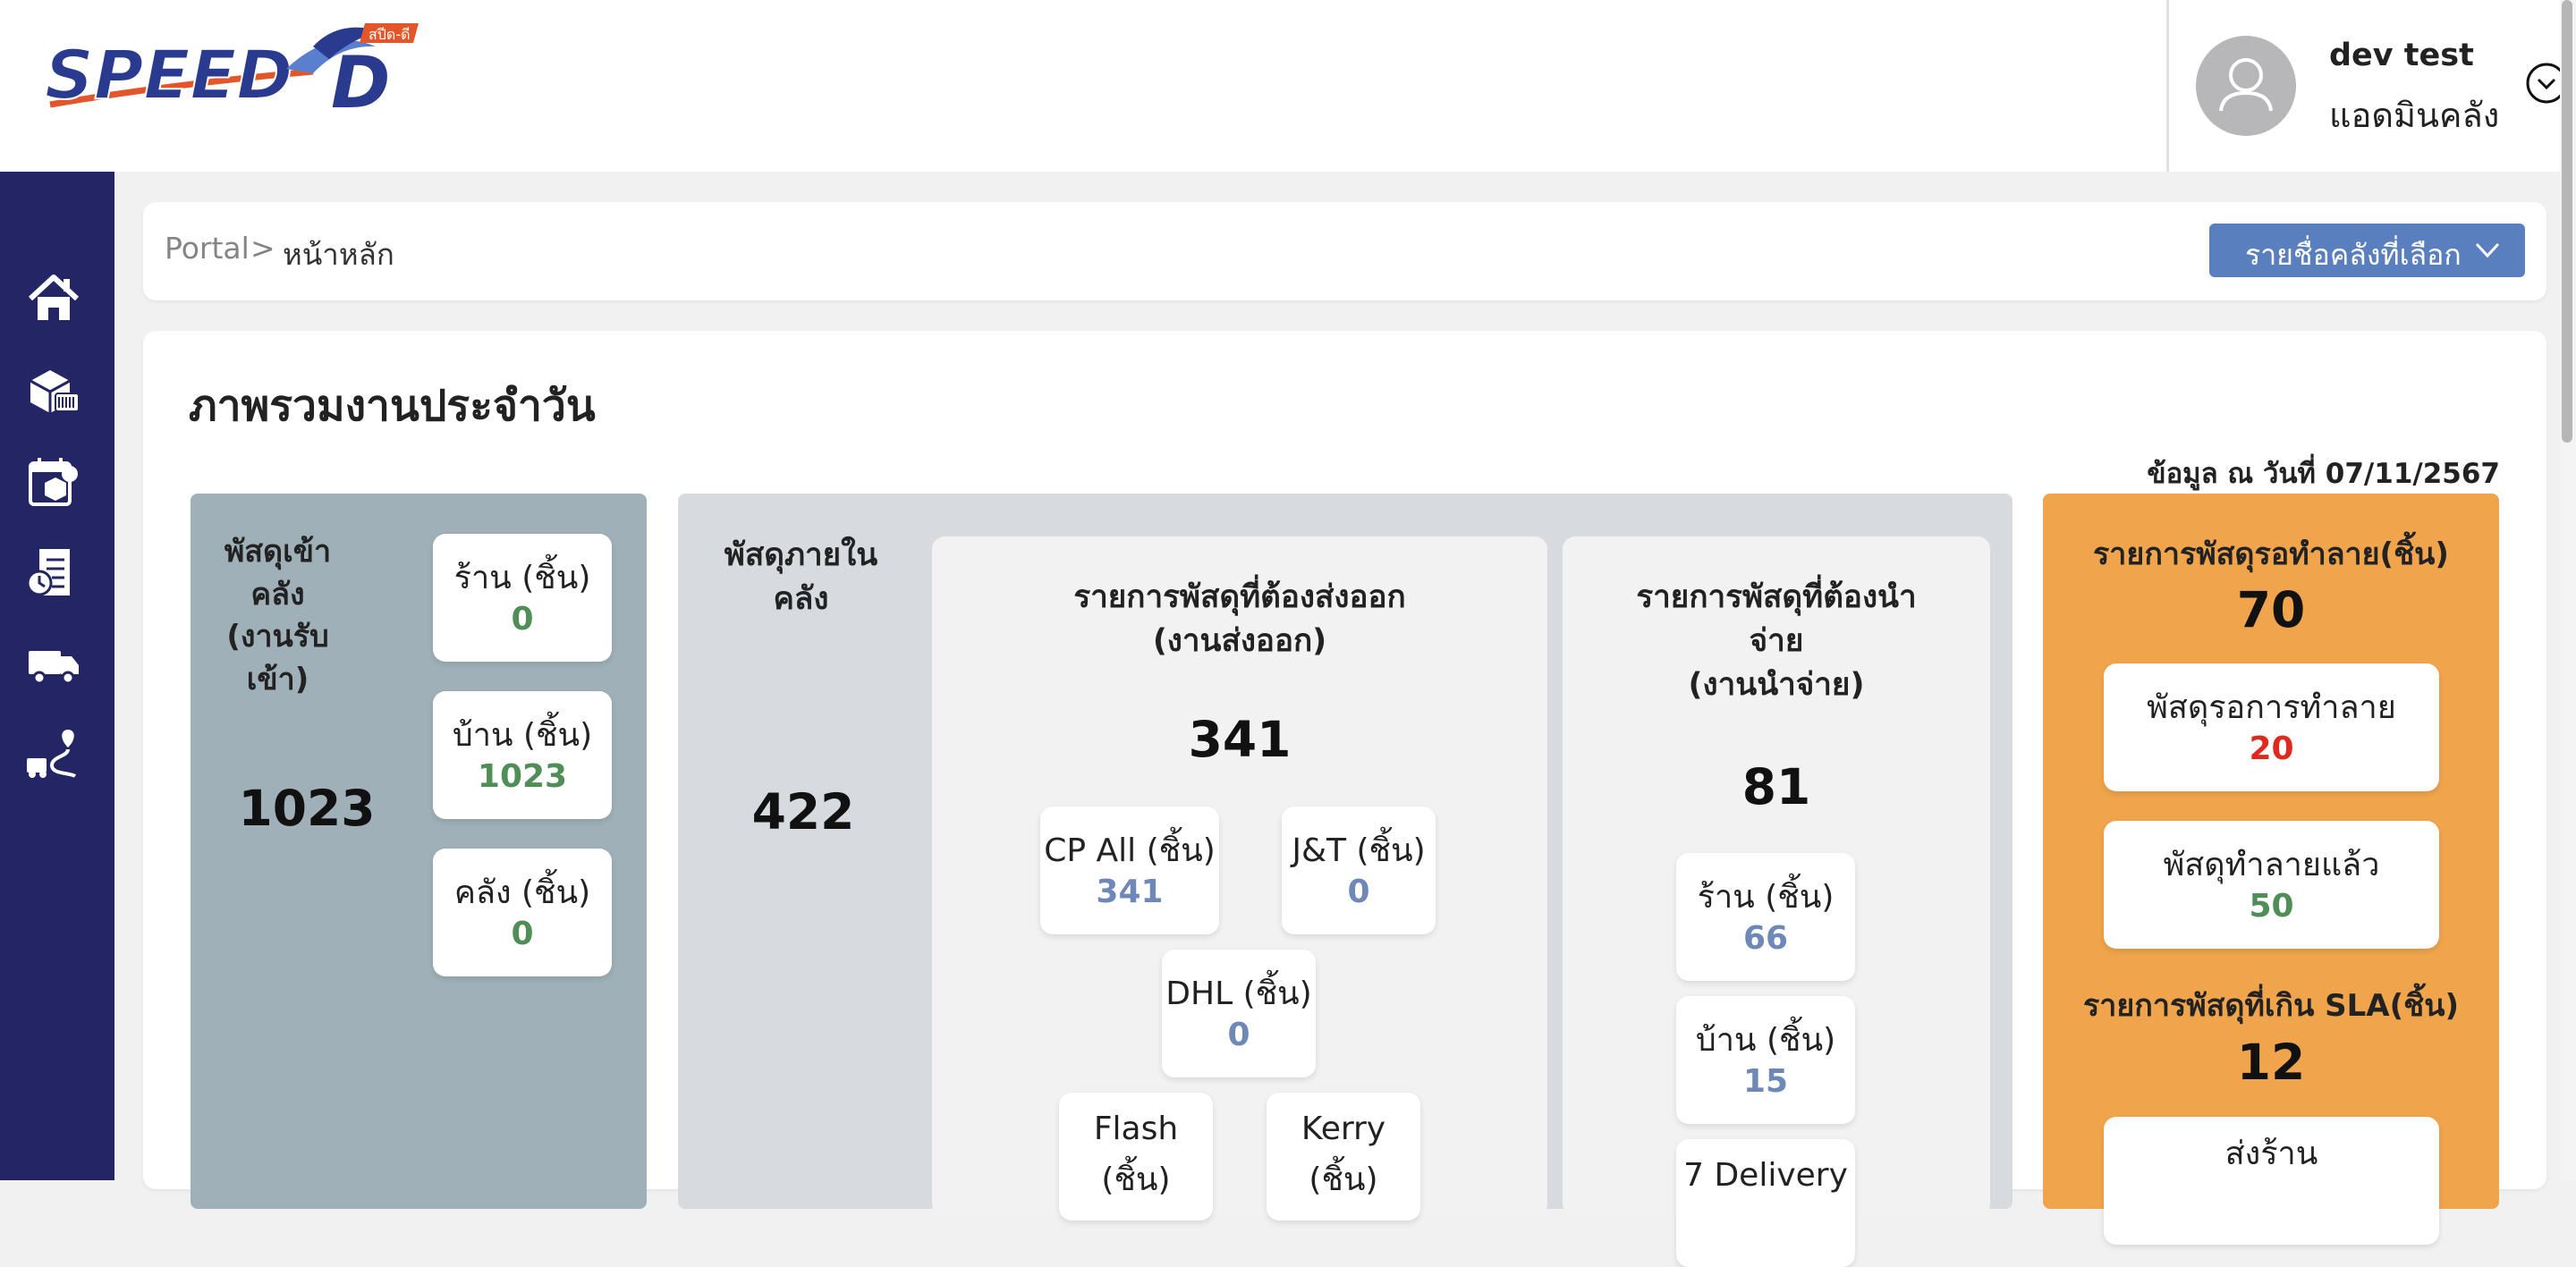 This screenshot has height=1267, width=2576. I want to click on user-avatar, so click(2246, 86).